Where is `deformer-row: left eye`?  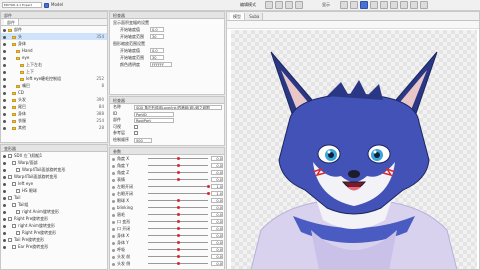 deformer-row: left eye is located at coordinates (54, 183).